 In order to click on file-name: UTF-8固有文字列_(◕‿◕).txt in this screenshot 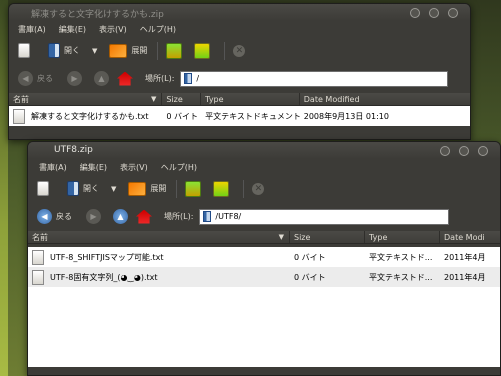, I will do `click(104, 277)`.